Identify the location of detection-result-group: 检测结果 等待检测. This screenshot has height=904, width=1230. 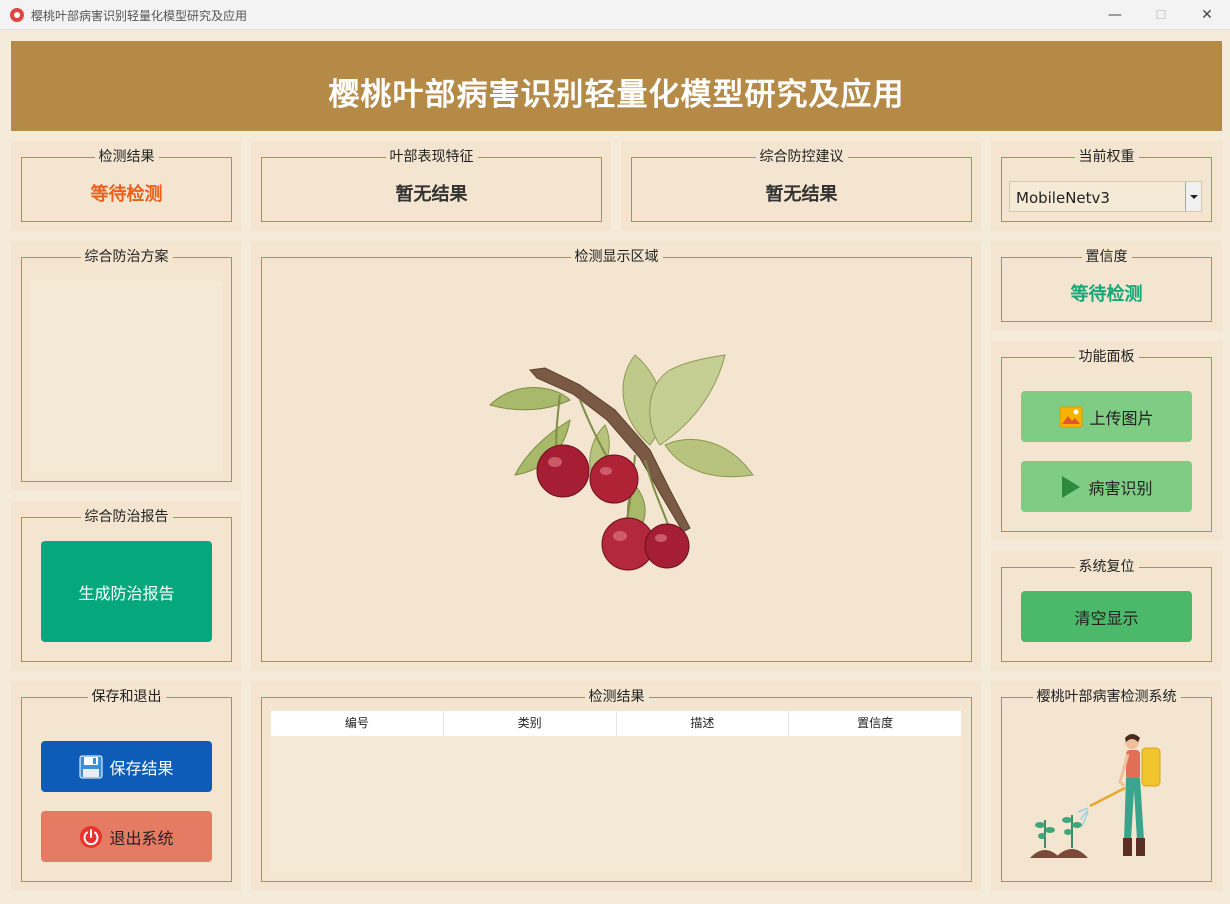
(126, 185).